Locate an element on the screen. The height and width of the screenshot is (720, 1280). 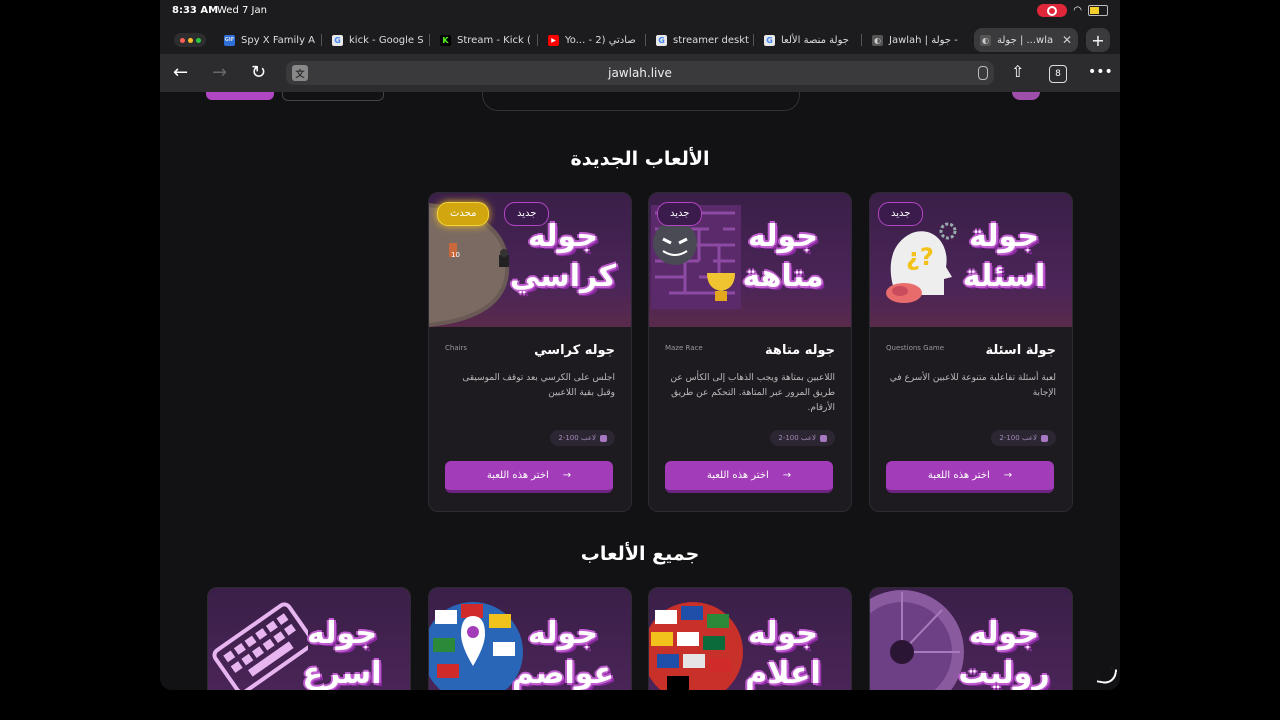
new-games-heading: الألعاب الجديدة is located at coordinates (640, 159).